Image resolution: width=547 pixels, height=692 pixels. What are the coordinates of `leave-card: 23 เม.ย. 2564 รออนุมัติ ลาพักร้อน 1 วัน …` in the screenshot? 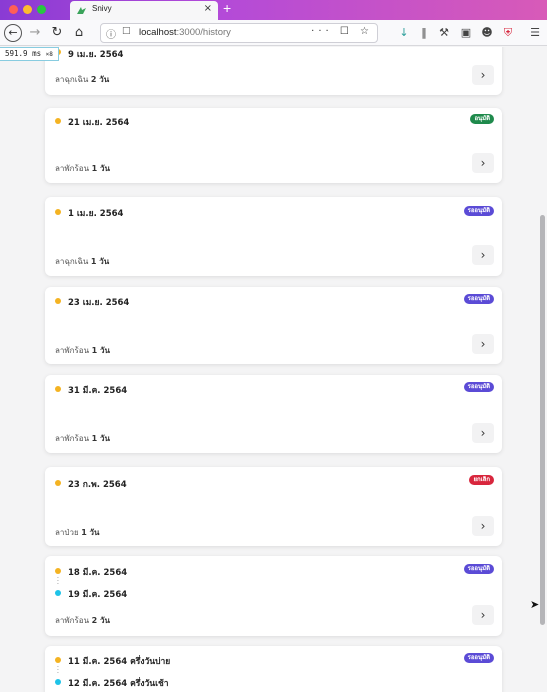 It's located at (273, 325).